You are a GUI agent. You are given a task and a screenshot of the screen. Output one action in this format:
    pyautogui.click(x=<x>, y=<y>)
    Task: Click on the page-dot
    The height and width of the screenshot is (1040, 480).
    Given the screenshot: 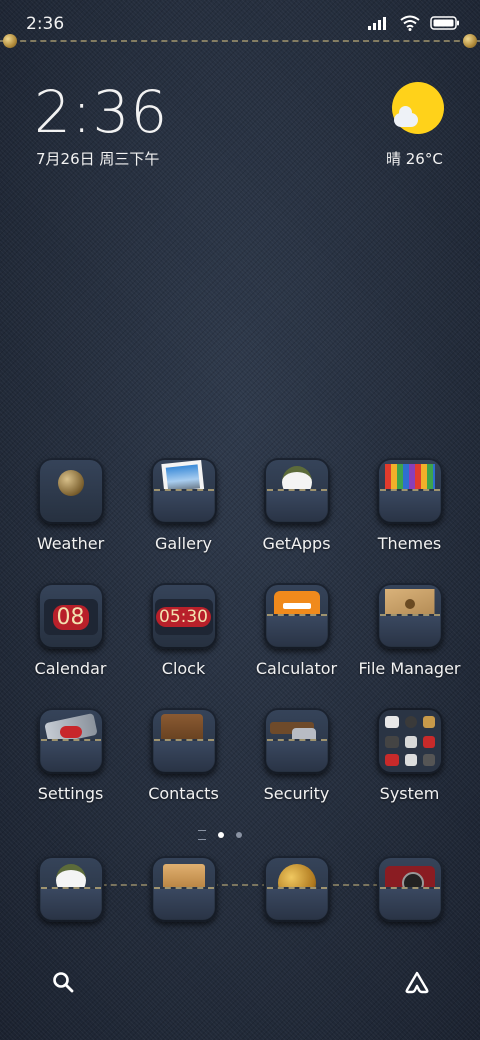 What is the action you would take?
    pyautogui.click(x=239, y=835)
    